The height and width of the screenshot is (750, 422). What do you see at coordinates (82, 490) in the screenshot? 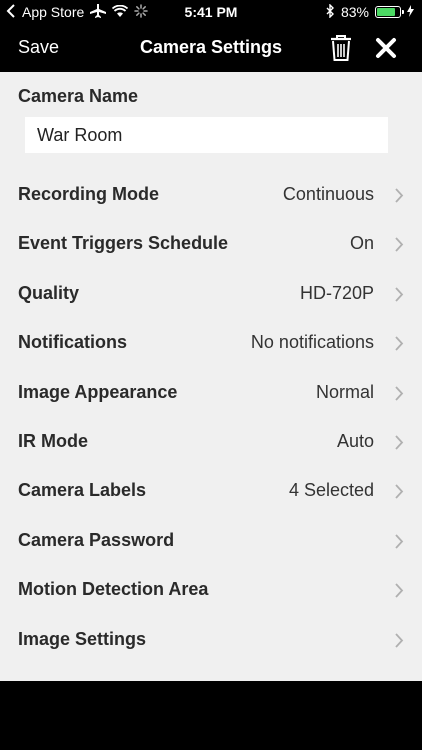
I see `settings-row-label: Camera Labels` at bounding box center [82, 490].